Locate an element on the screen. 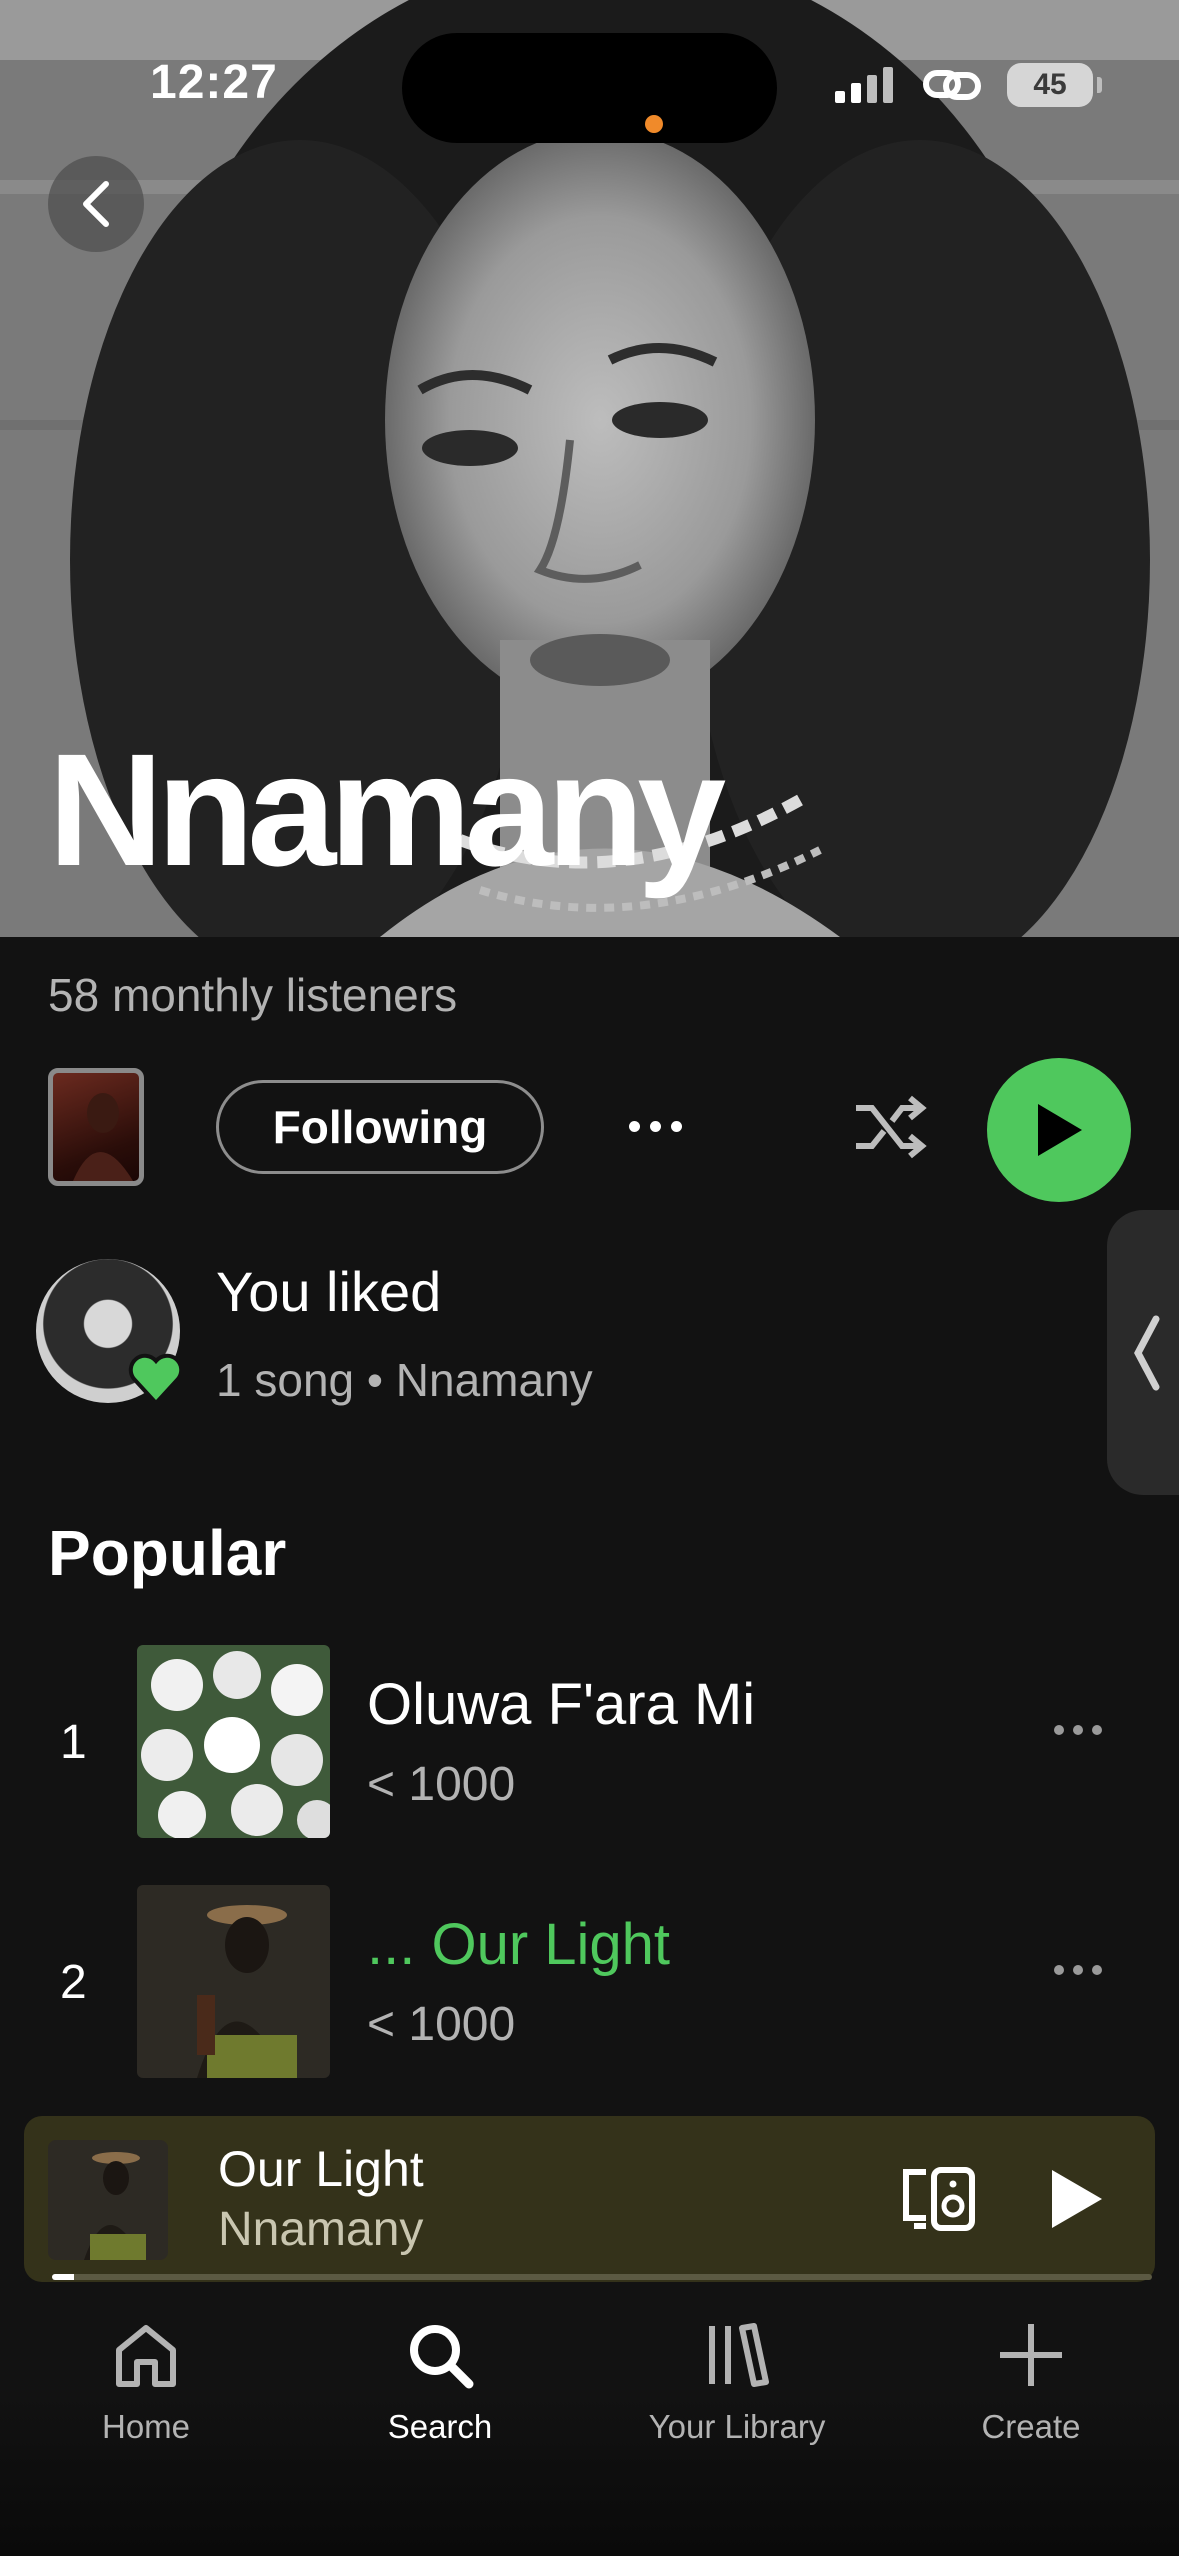  mini-play-icon is located at coordinates (1075, 2199).